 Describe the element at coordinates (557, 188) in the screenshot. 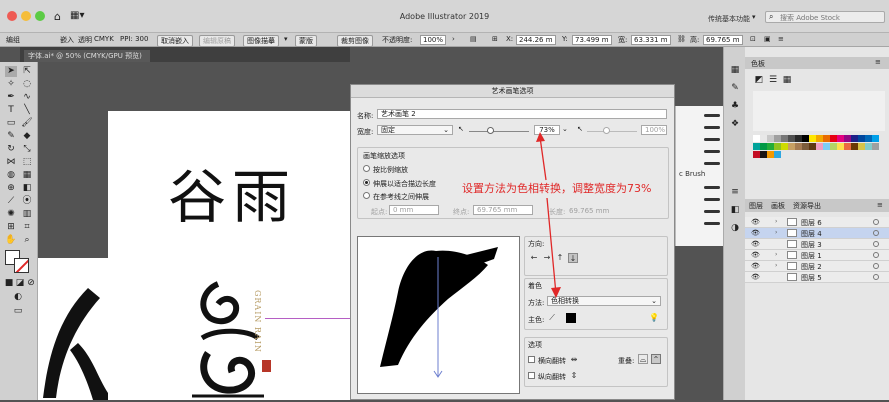

I see `instruction-annotation: 设置方法为色相转换，调整宽度为73%` at that location.